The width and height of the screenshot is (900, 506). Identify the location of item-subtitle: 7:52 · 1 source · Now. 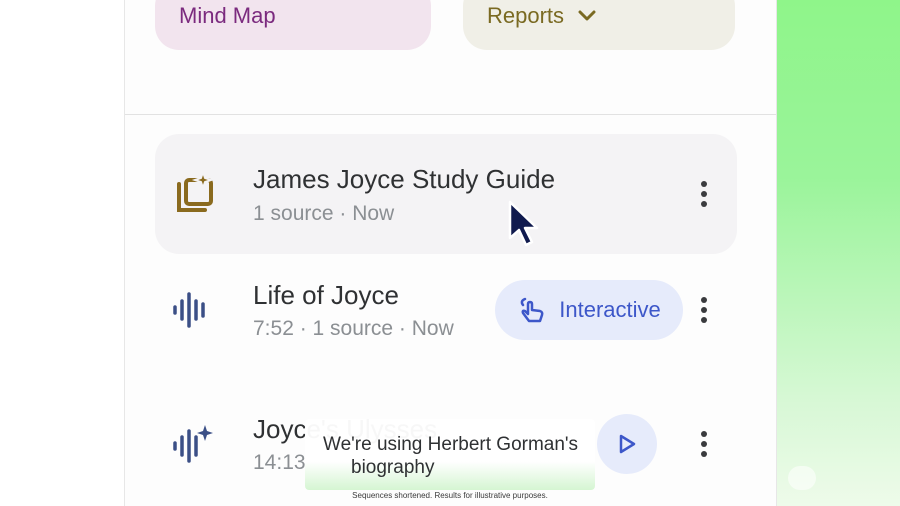
(353, 328).